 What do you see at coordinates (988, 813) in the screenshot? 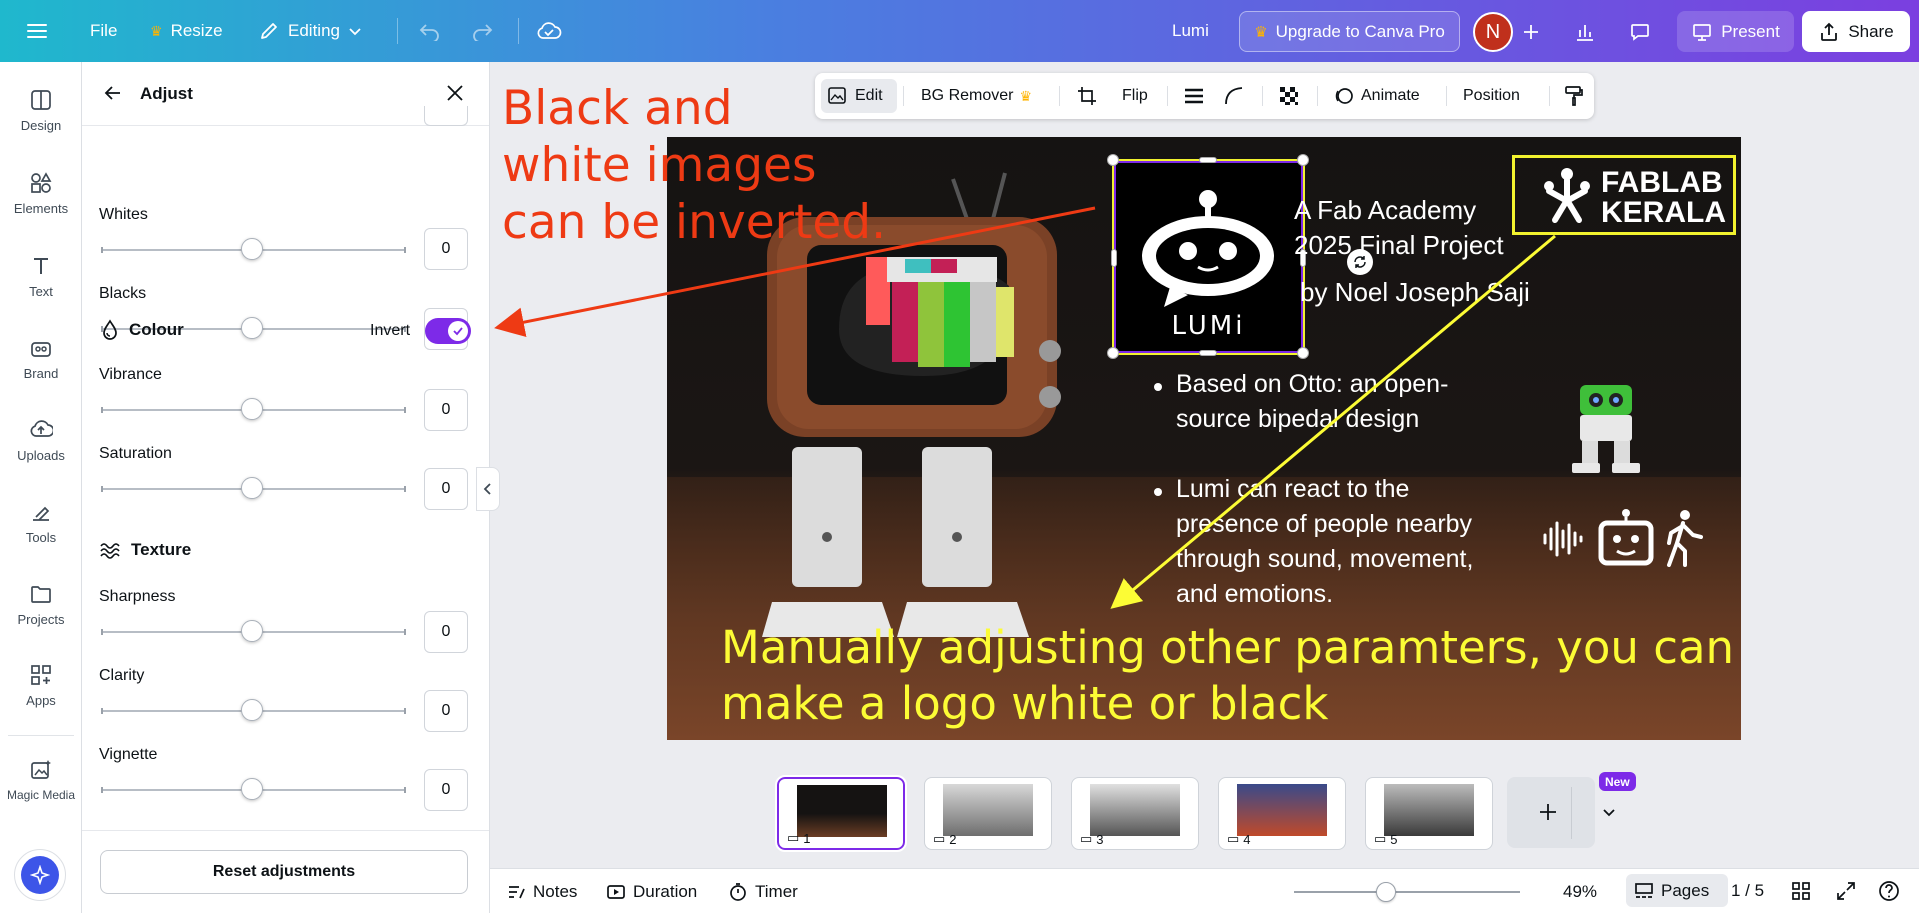
I see `page-thumbnail-2: ▭ 2` at bounding box center [988, 813].